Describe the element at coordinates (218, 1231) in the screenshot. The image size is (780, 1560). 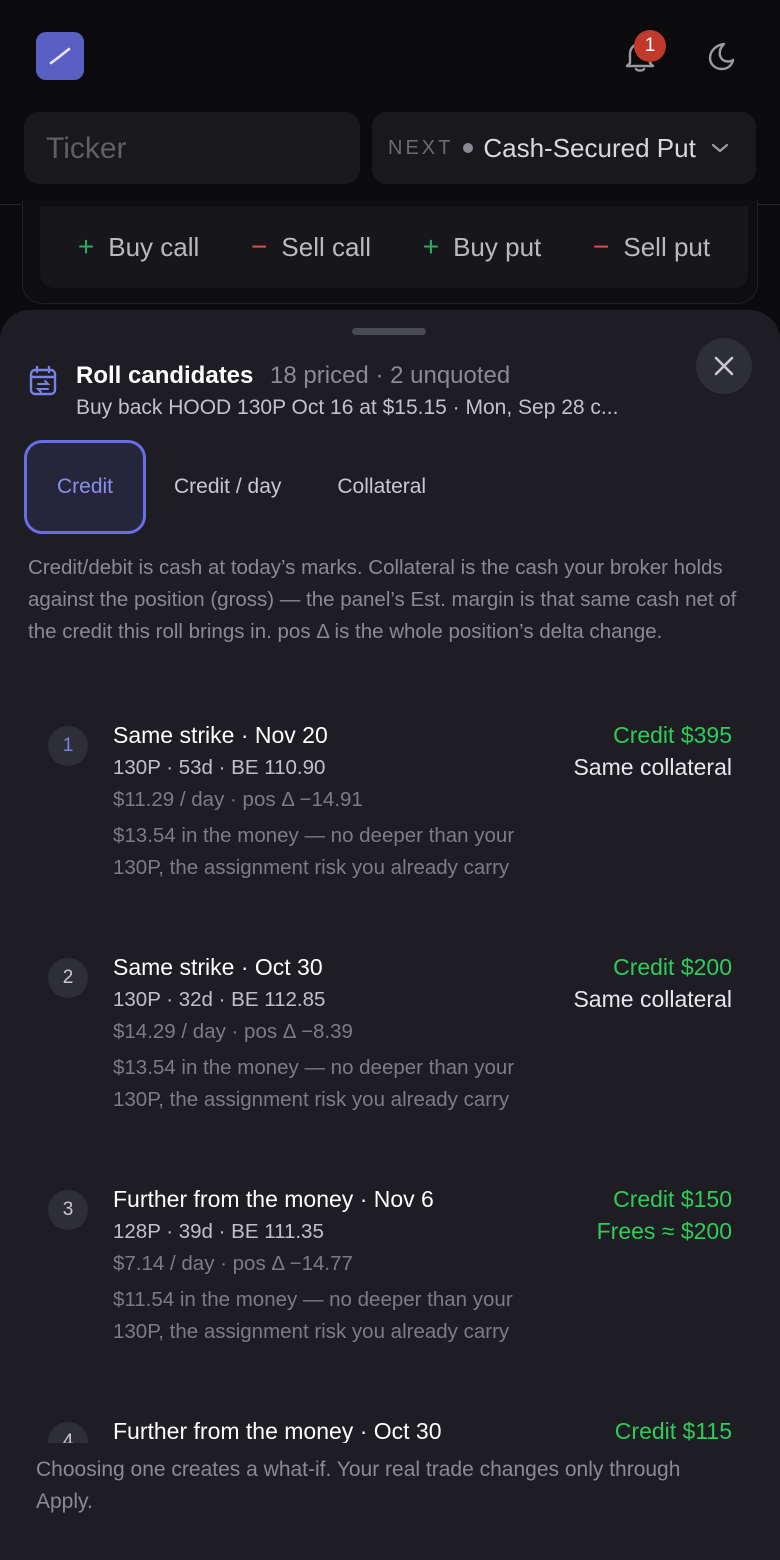
I see `candidate-detail: 128P · 39d · BE 111.35` at that location.